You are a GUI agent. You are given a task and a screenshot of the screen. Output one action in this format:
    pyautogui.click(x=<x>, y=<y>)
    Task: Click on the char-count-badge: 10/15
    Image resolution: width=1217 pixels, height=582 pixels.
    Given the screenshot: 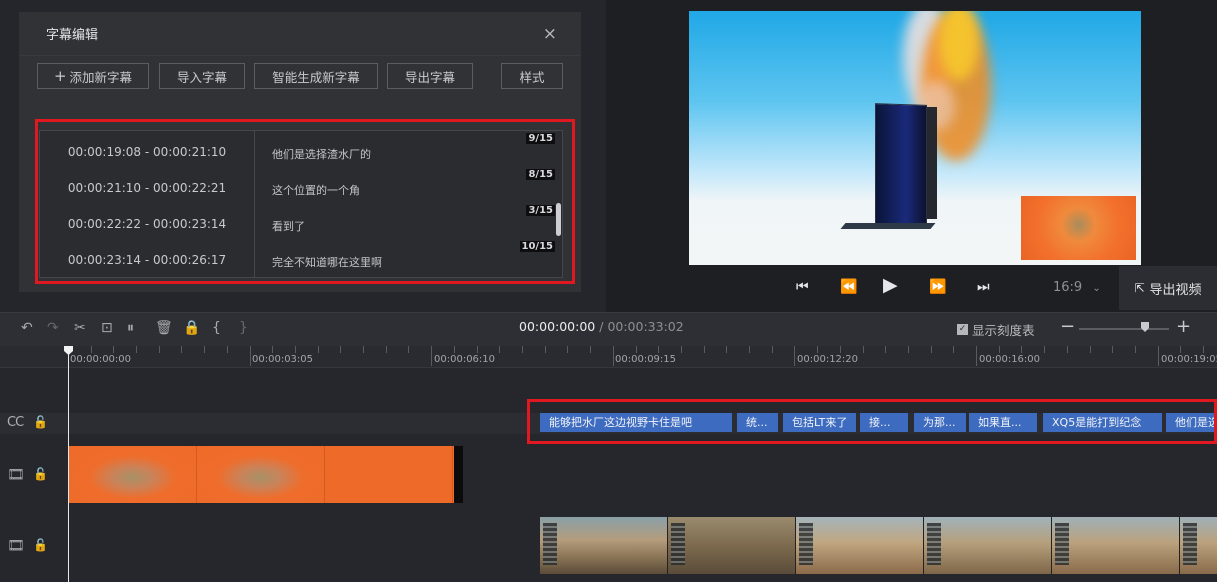 What is the action you would take?
    pyautogui.click(x=537, y=246)
    